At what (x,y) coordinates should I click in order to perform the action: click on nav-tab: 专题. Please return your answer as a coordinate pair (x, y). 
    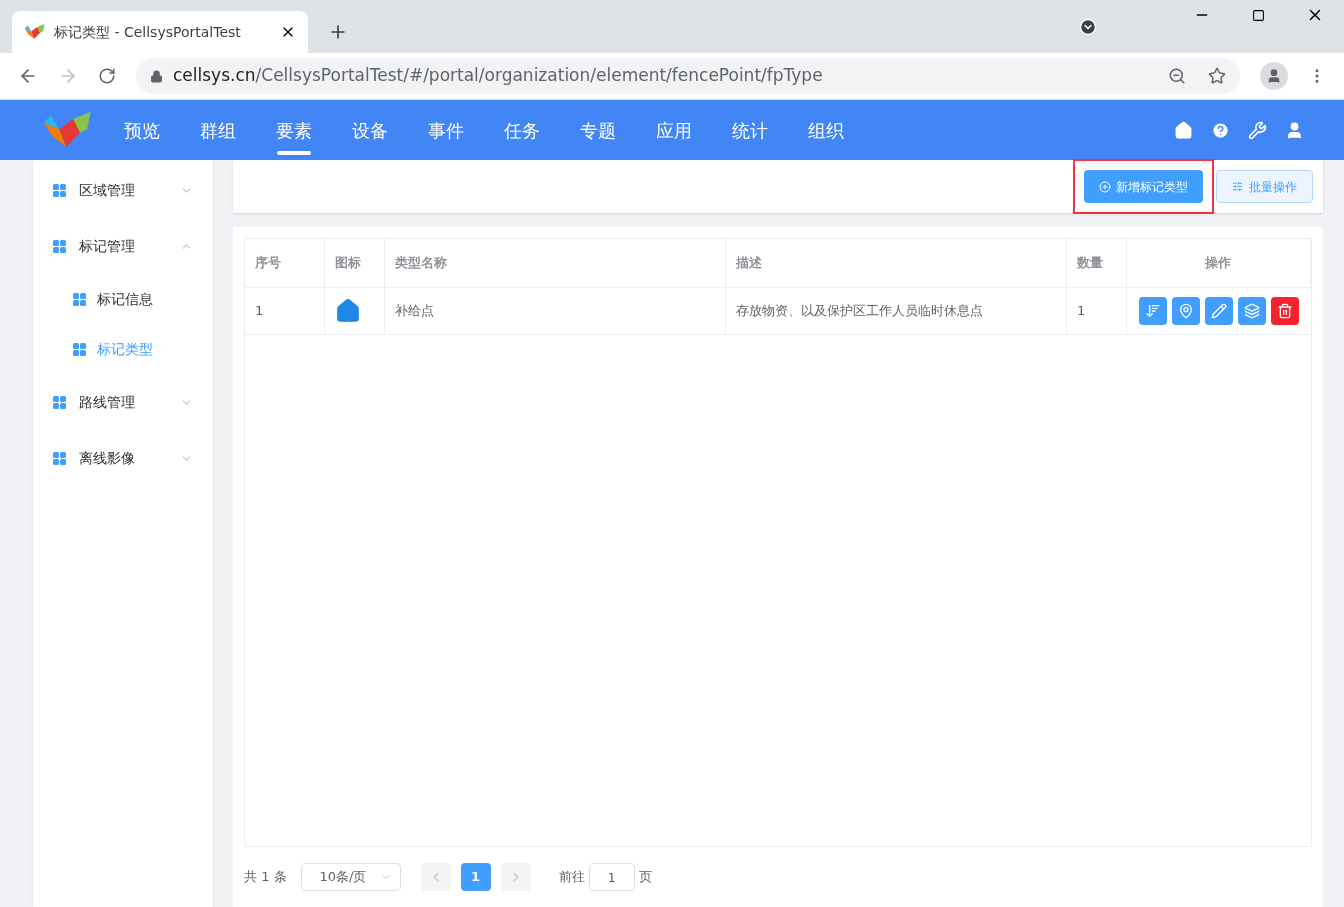
    Looking at the image, I should click on (598, 130).